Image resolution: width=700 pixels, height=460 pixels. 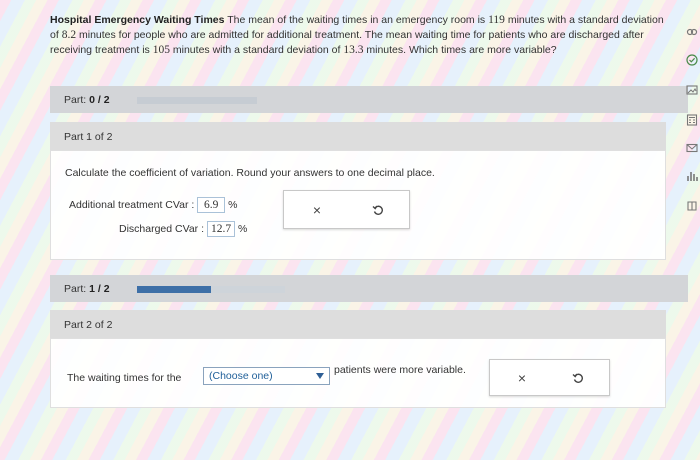 What do you see at coordinates (124, 378) in the screenshot?
I see `part-2-sentence-start: The waiting times for the` at bounding box center [124, 378].